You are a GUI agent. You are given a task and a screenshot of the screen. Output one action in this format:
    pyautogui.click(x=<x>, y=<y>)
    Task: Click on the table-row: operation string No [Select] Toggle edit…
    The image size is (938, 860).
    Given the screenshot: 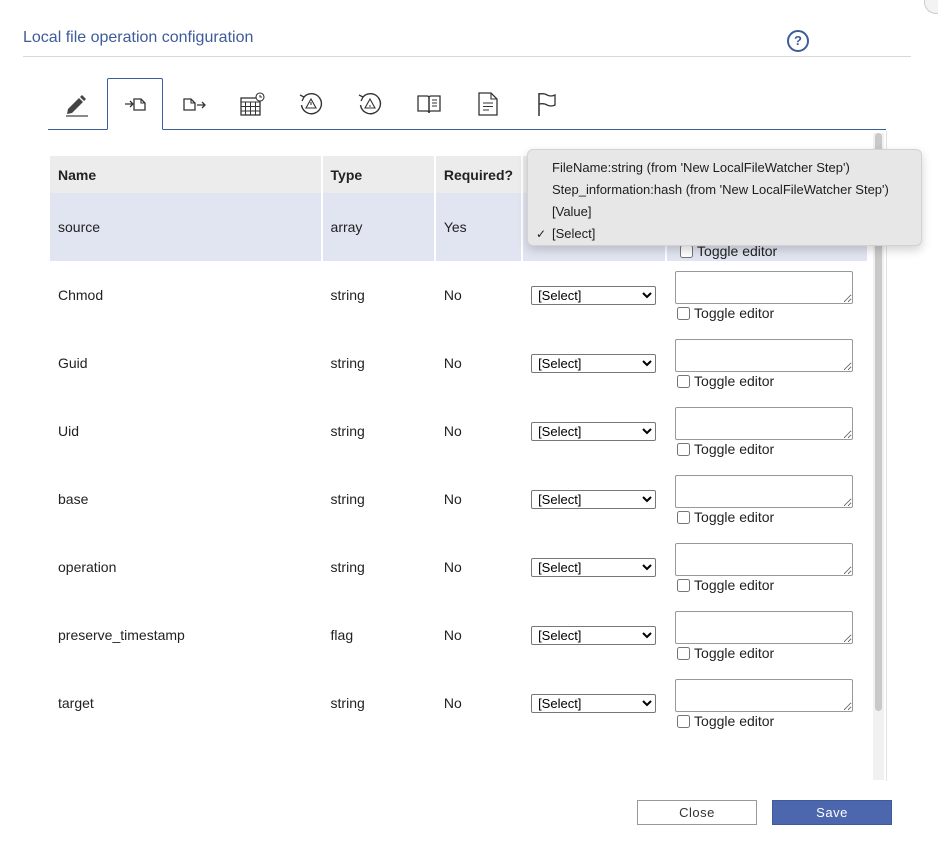 What is the action you would take?
    pyautogui.click(x=459, y=567)
    